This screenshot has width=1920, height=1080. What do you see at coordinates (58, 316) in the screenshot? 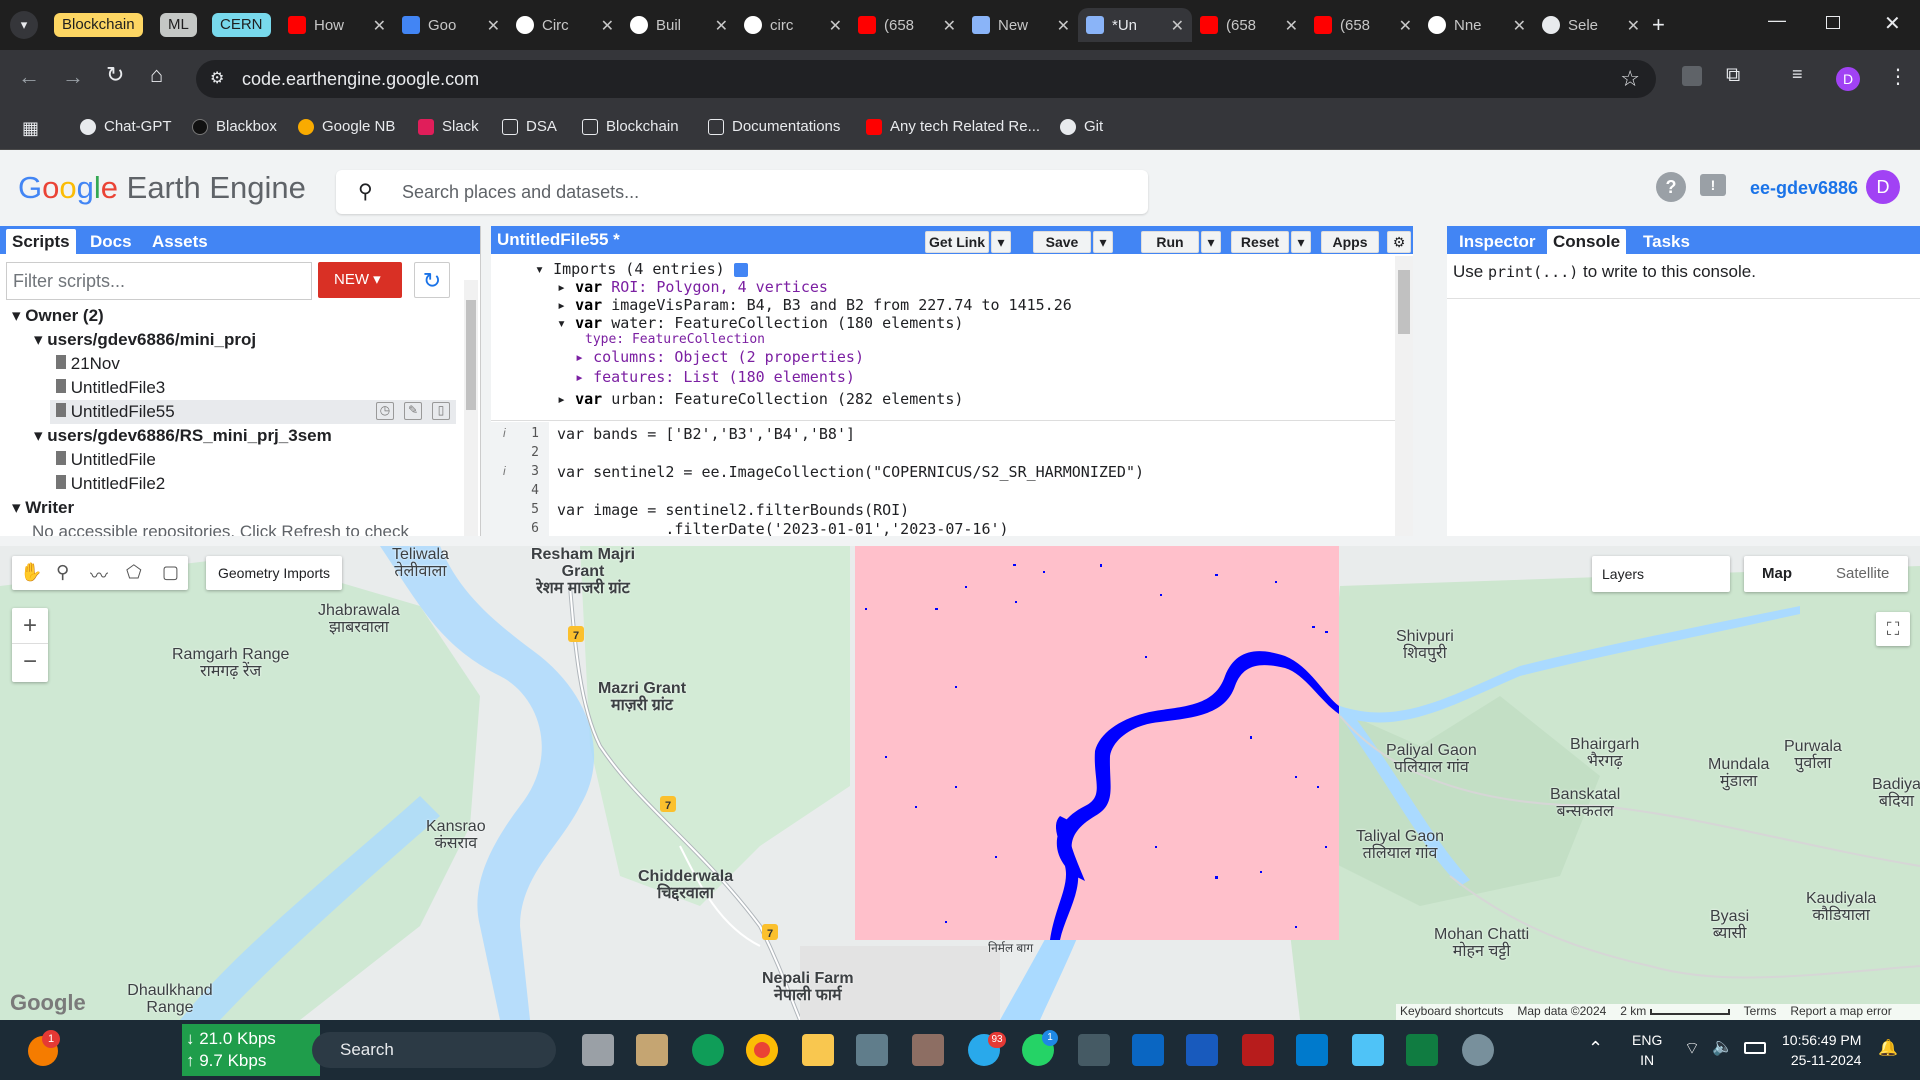
I see `tree-owner: ▾ Owner (2)` at bounding box center [58, 316].